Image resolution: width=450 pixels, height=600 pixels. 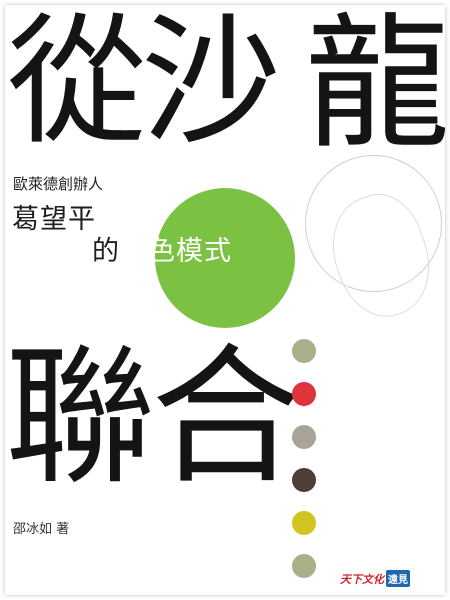 What do you see at coordinates (375, 87) in the screenshot?
I see `title-right-column: 龍到國` at bounding box center [375, 87].